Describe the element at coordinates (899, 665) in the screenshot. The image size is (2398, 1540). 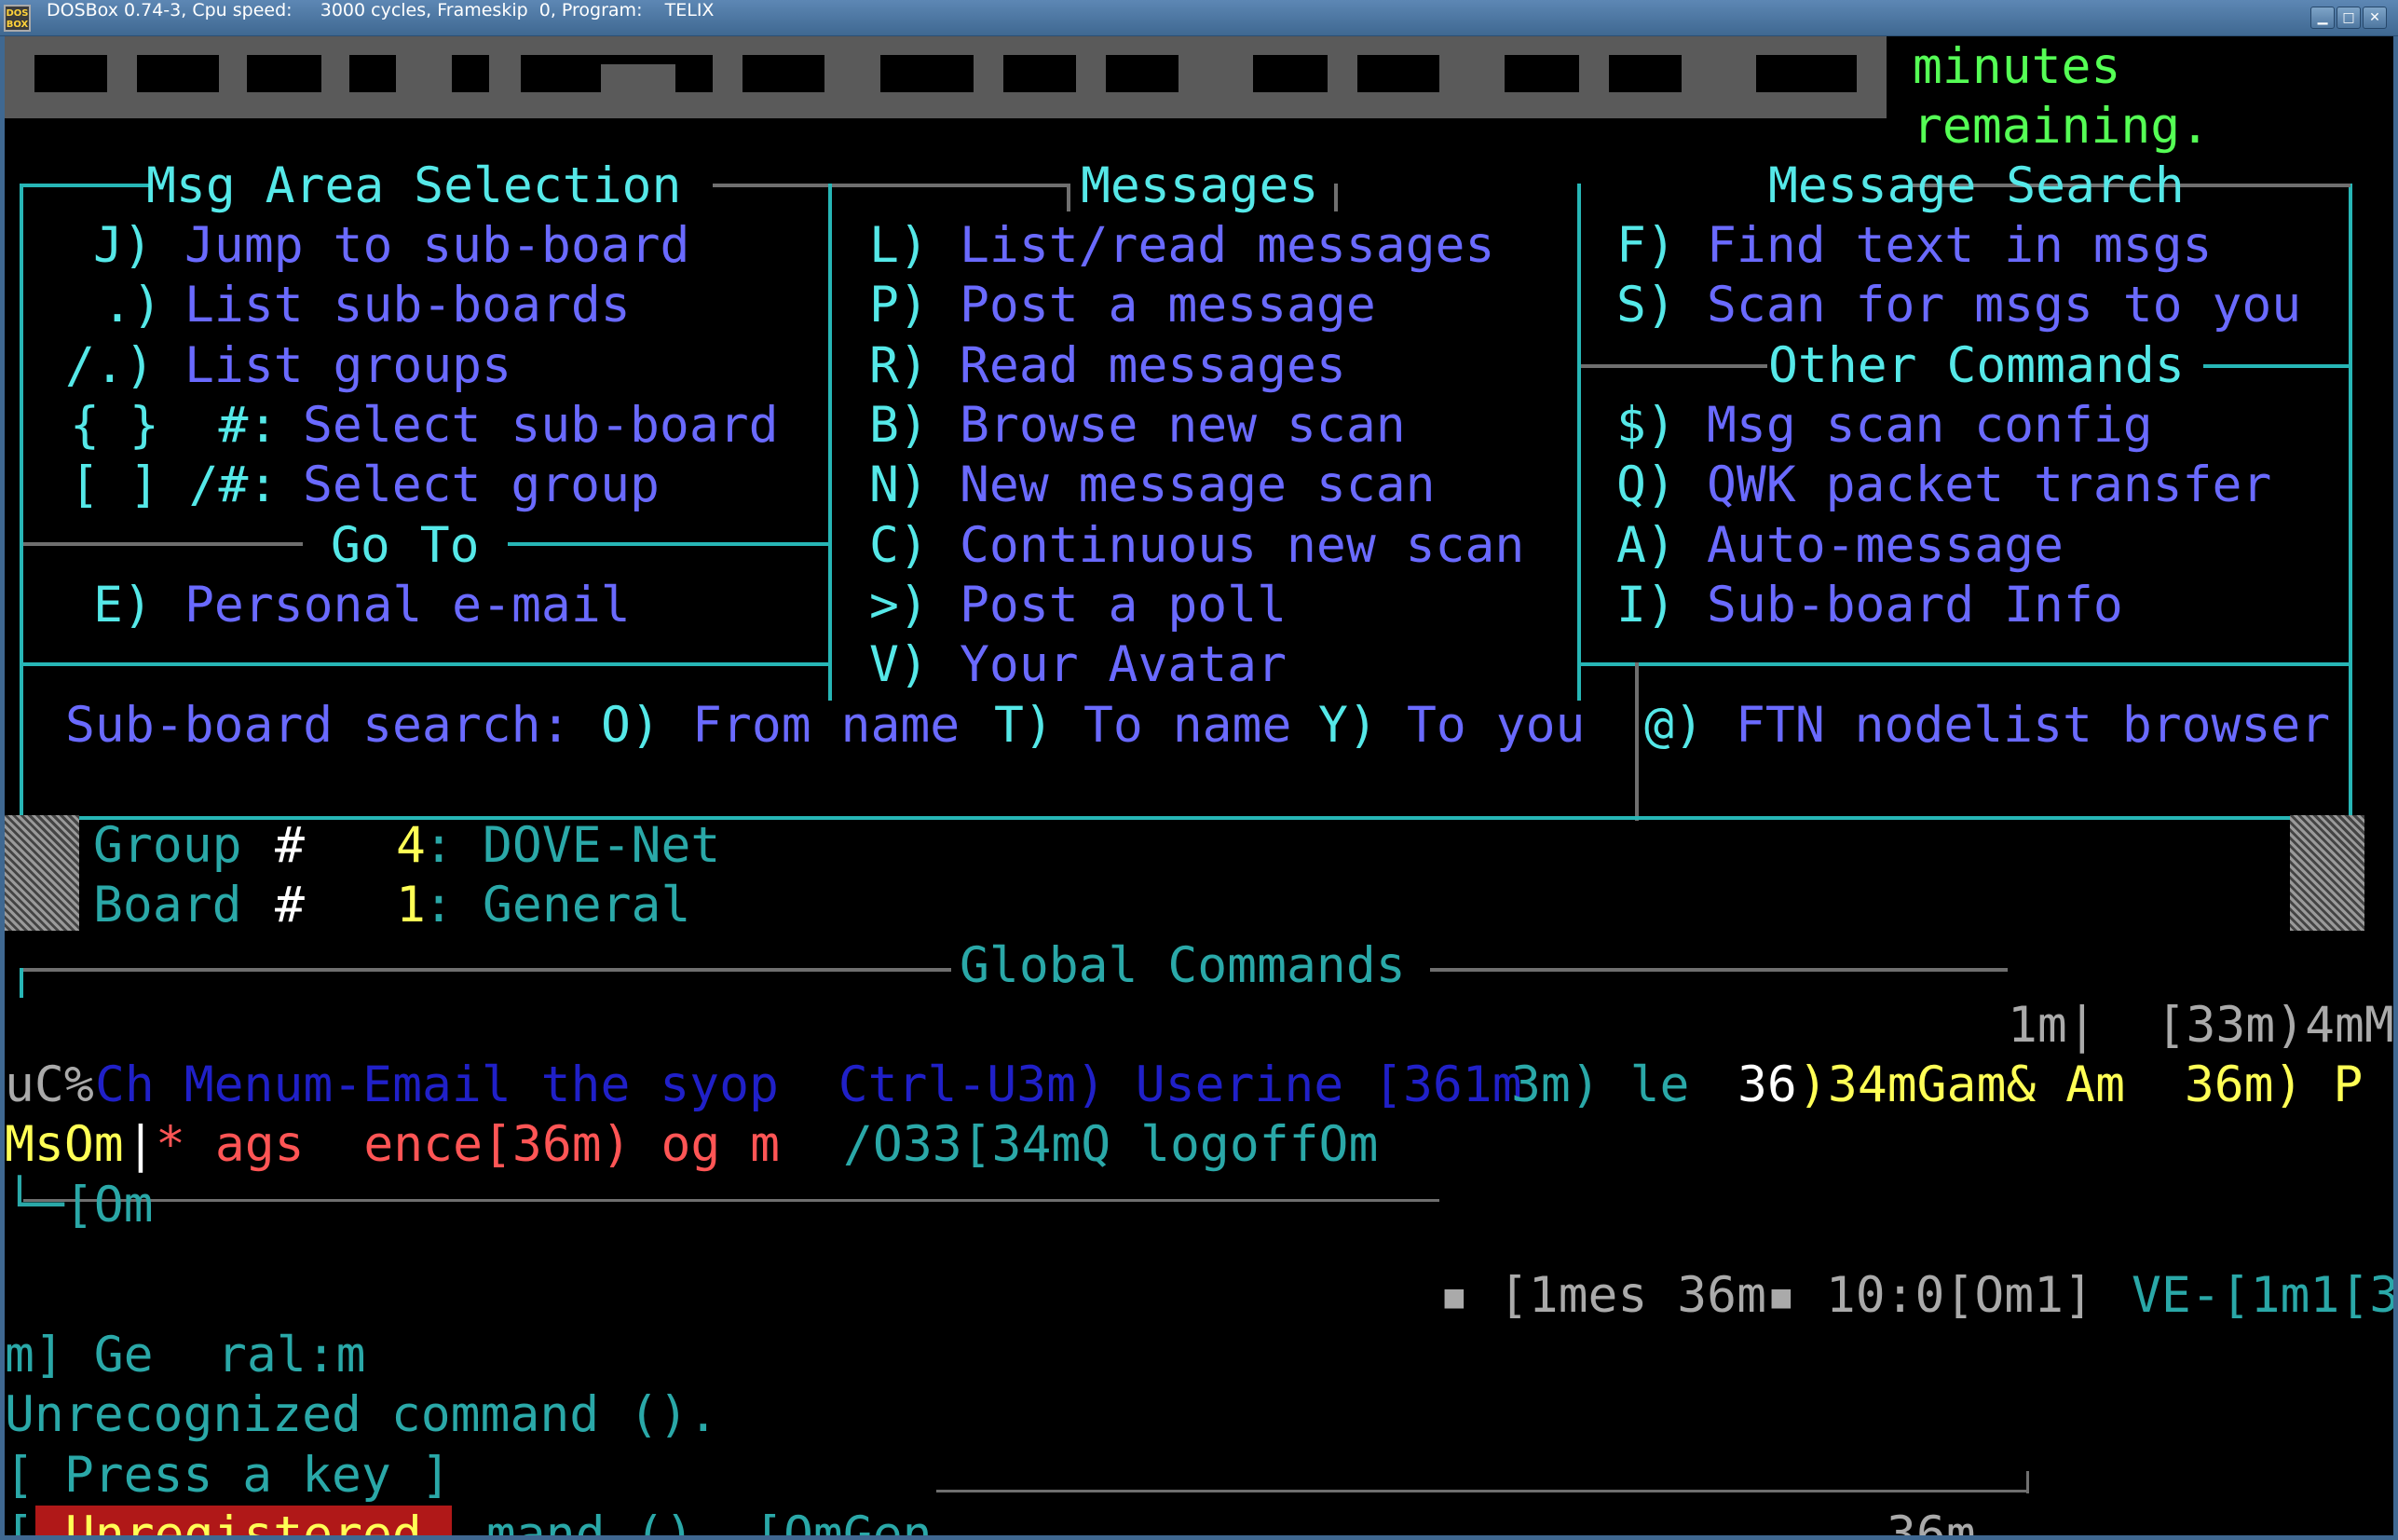
I see `menu-key-avatar: V)` at that location.